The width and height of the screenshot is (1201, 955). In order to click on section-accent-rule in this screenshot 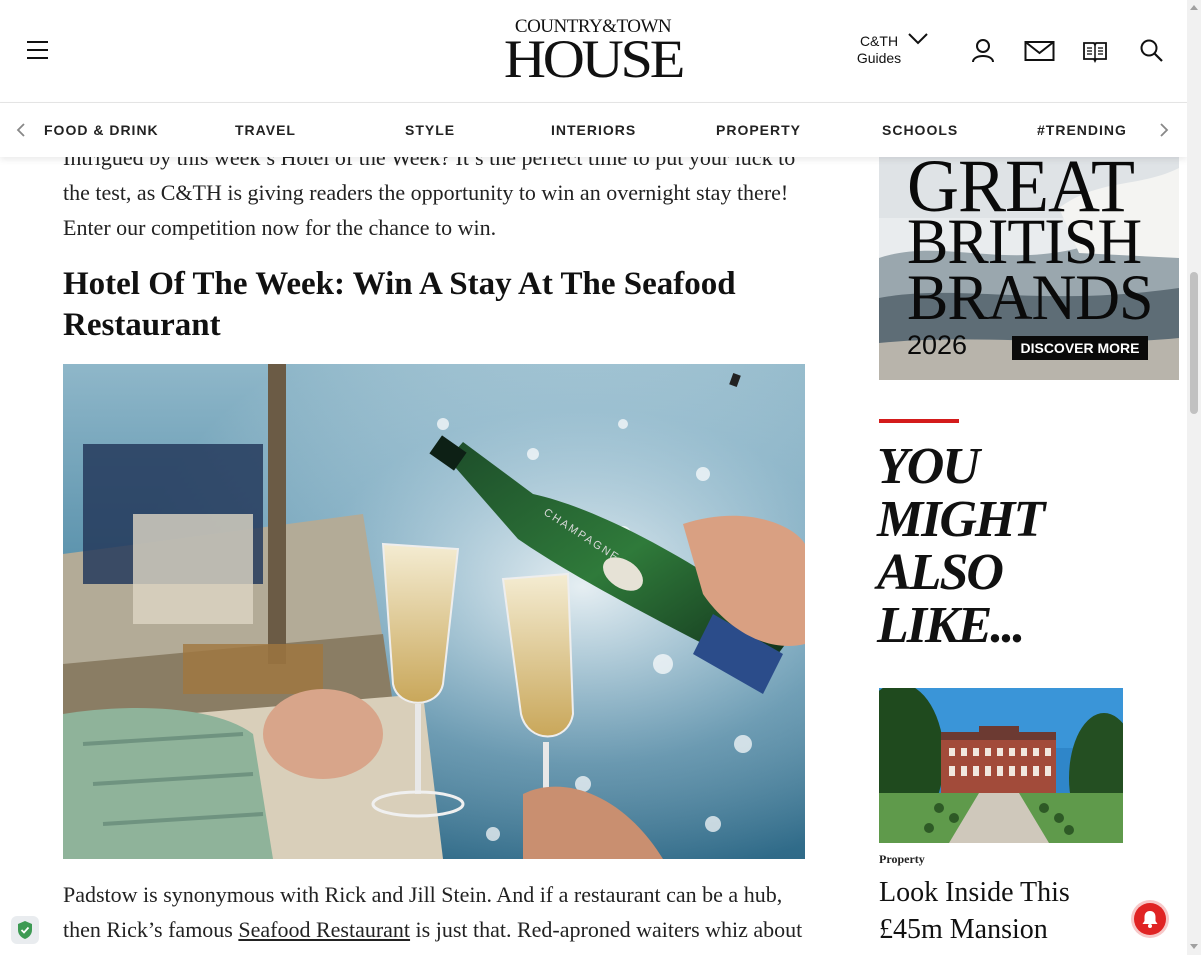, I will do `click(919, 421)`.